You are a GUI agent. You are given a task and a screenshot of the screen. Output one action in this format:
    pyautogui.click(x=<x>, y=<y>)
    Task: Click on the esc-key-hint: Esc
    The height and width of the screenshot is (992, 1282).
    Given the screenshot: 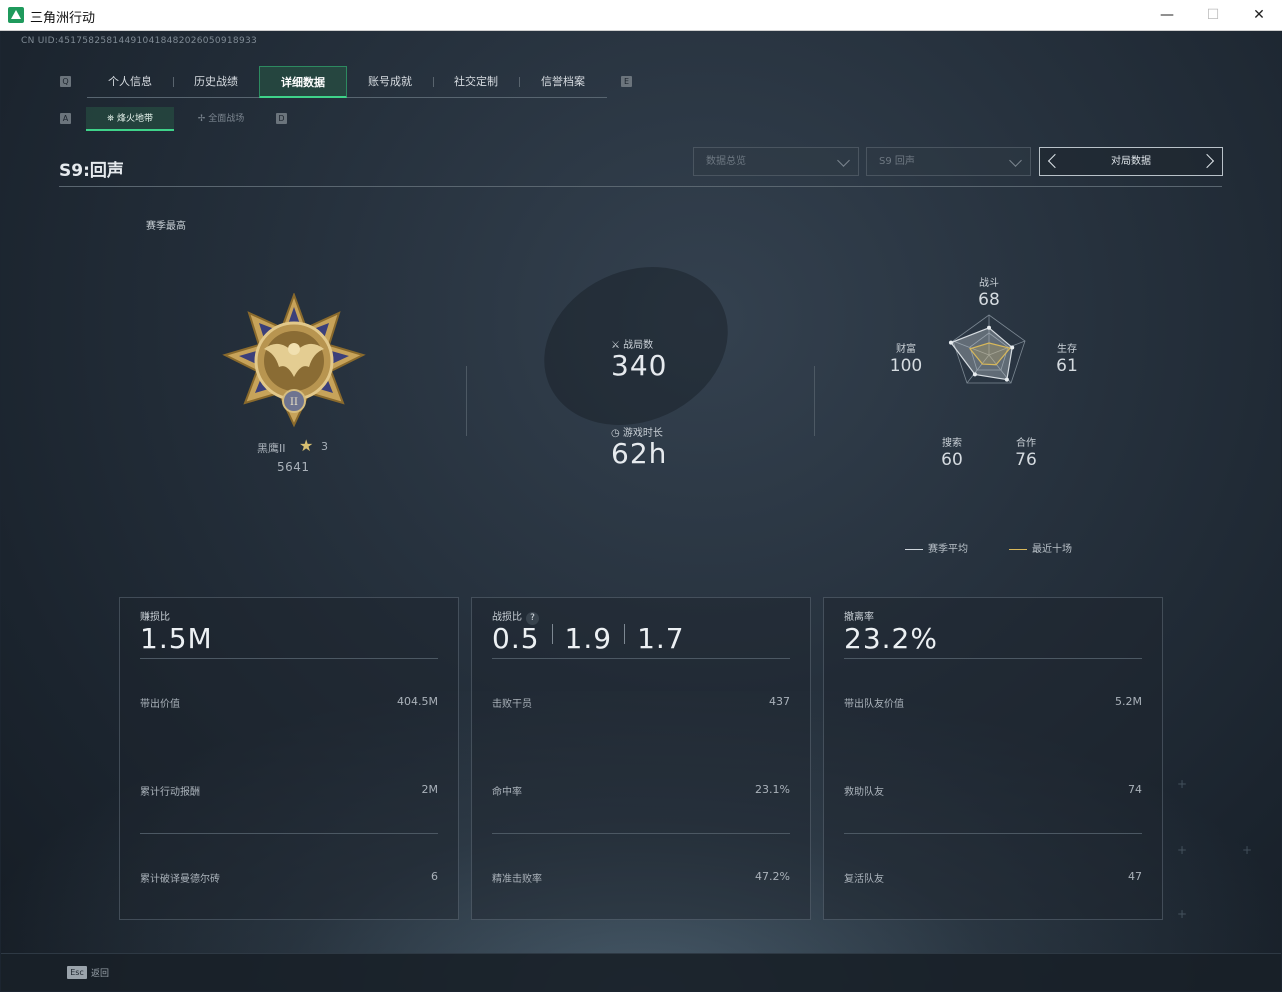 What is the action you would take?
    pyautogui.click(x=77, y=972)
    